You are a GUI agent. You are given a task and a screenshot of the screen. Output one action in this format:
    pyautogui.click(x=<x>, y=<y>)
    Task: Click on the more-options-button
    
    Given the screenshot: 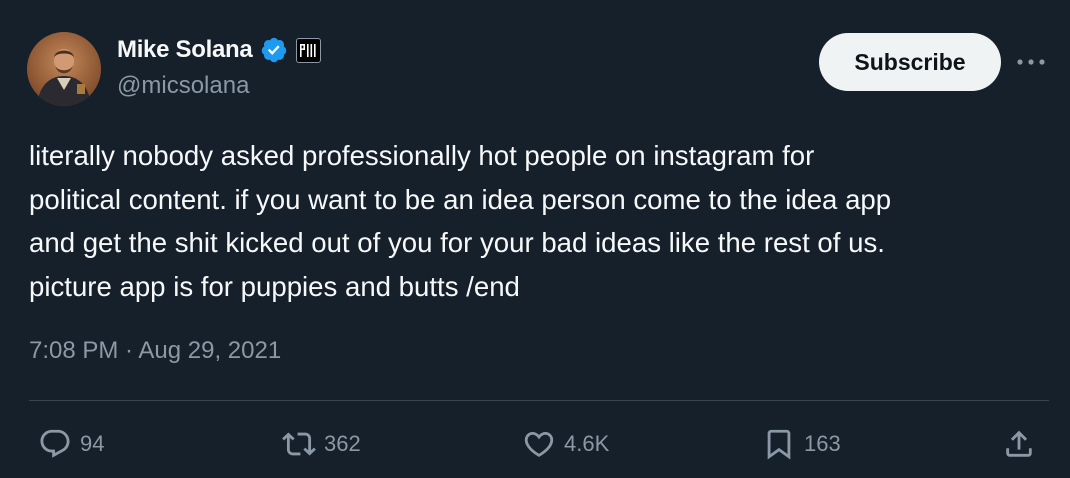 What is the action you would take?
    pyautogui.click(x=1031, y=62)
    